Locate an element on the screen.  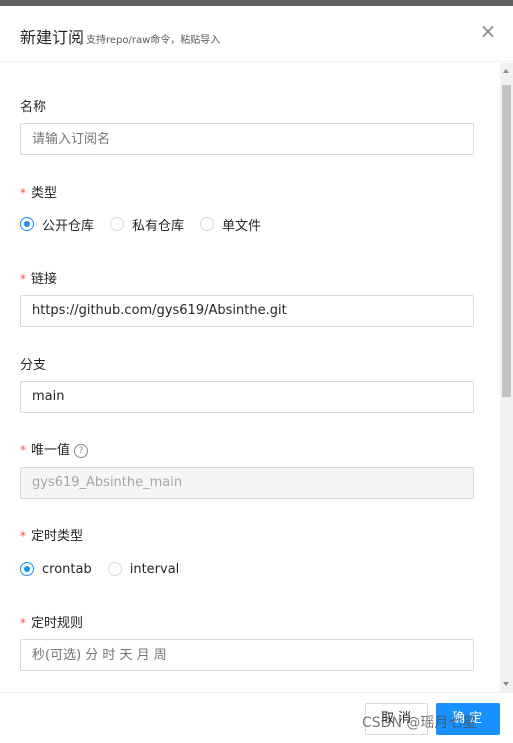
link-input: https://github.com/gys619/Absinthe.git is located at coordinates (247, 311).